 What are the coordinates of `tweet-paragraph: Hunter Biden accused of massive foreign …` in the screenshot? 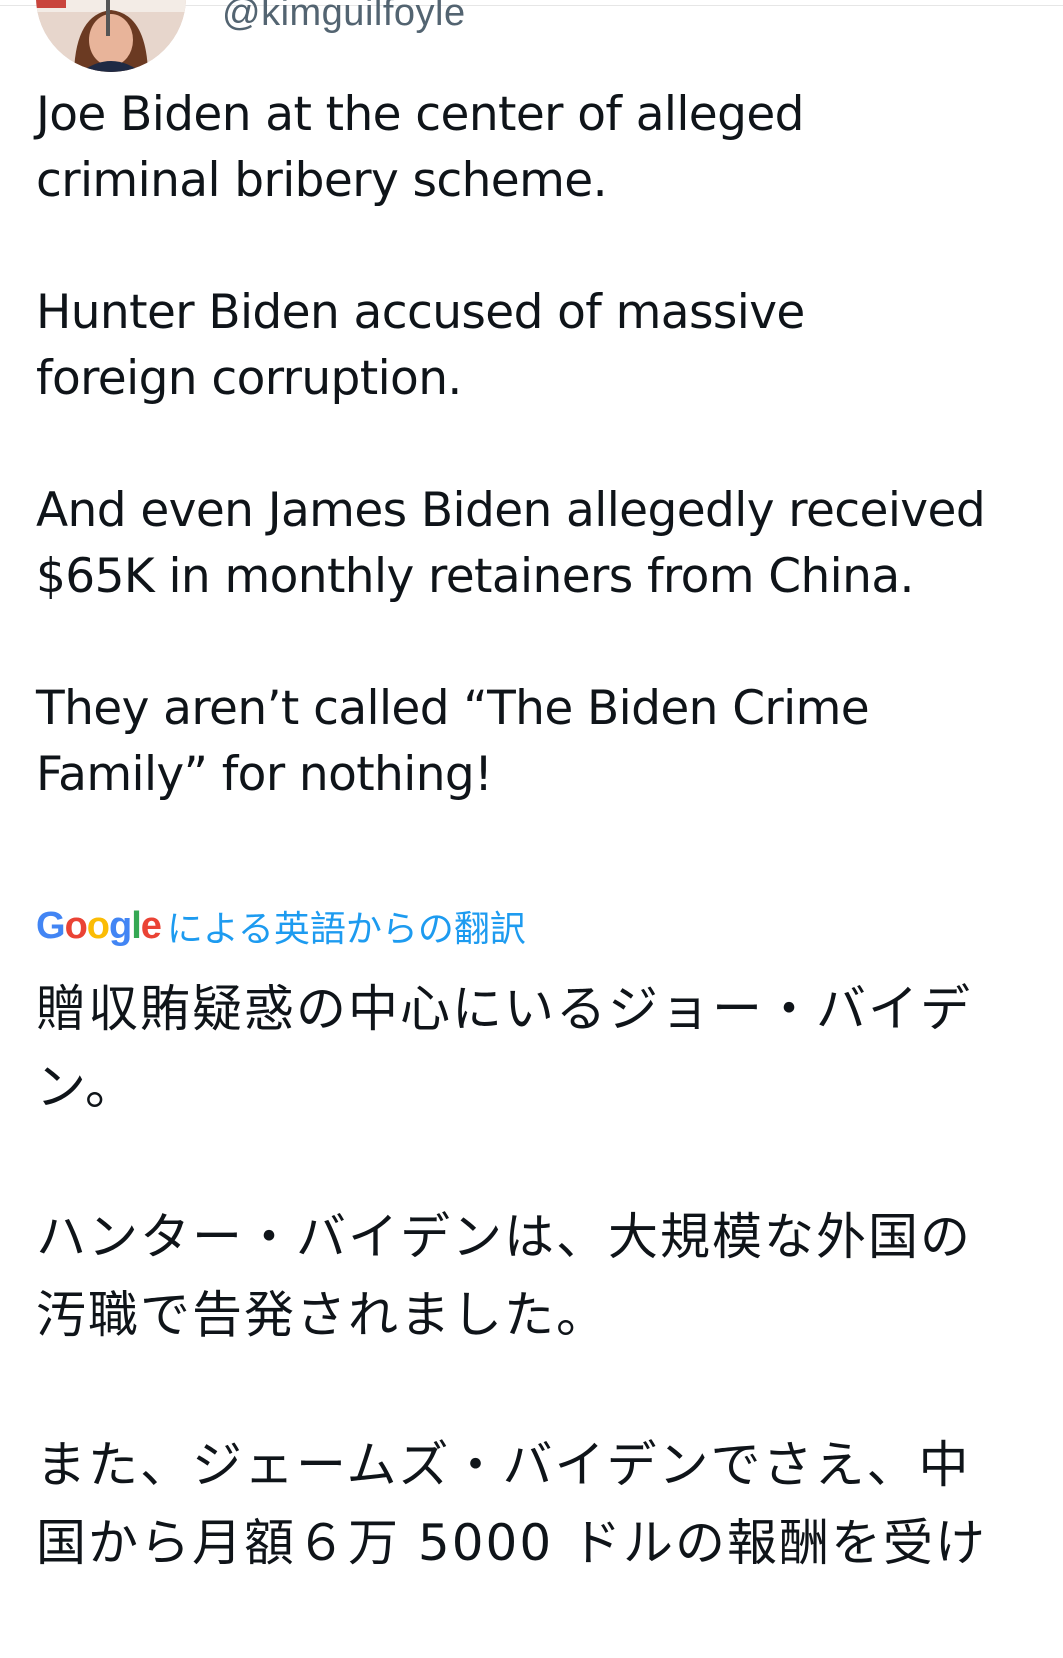 It's located at (420, 345).